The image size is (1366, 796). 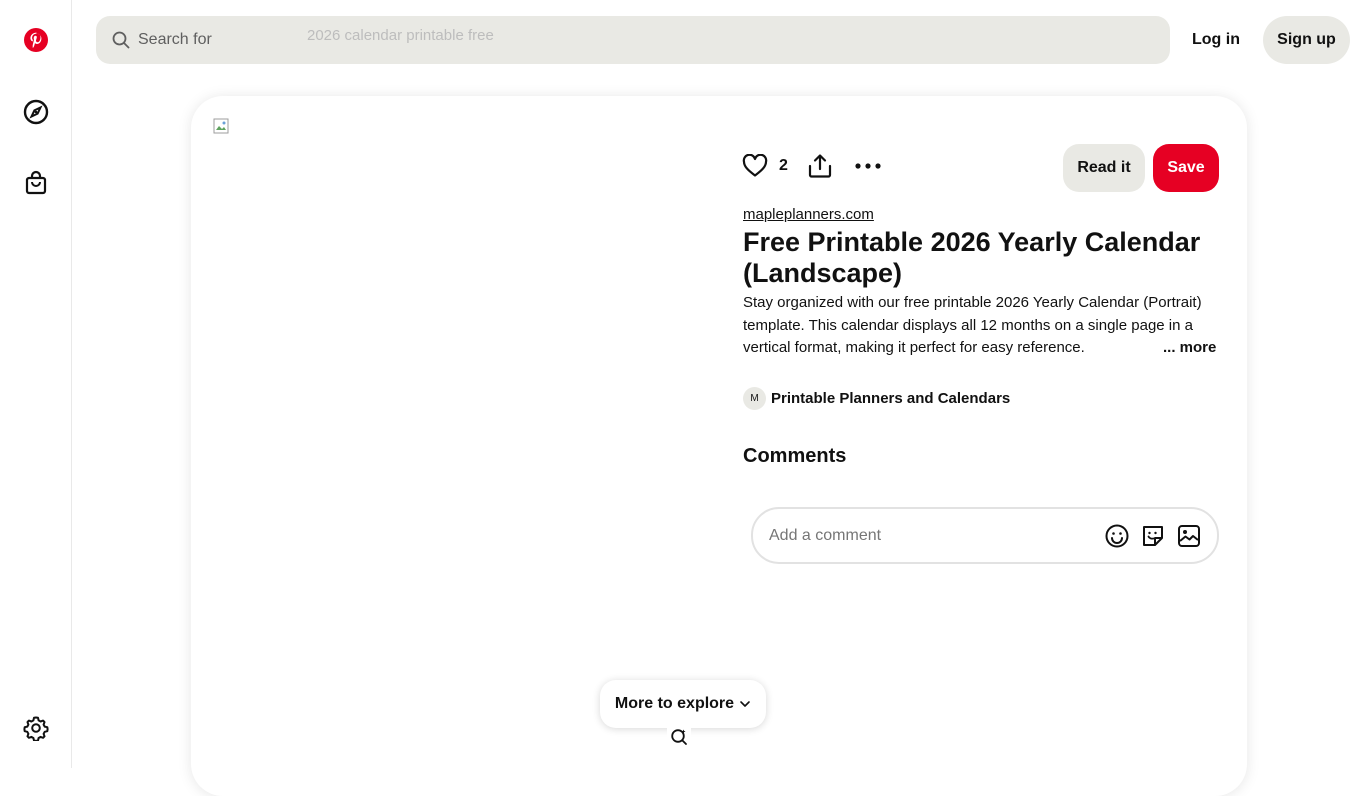 I want to click on search-suggestion-text: 2026 calendar printable free, so click(x=400, y=35).